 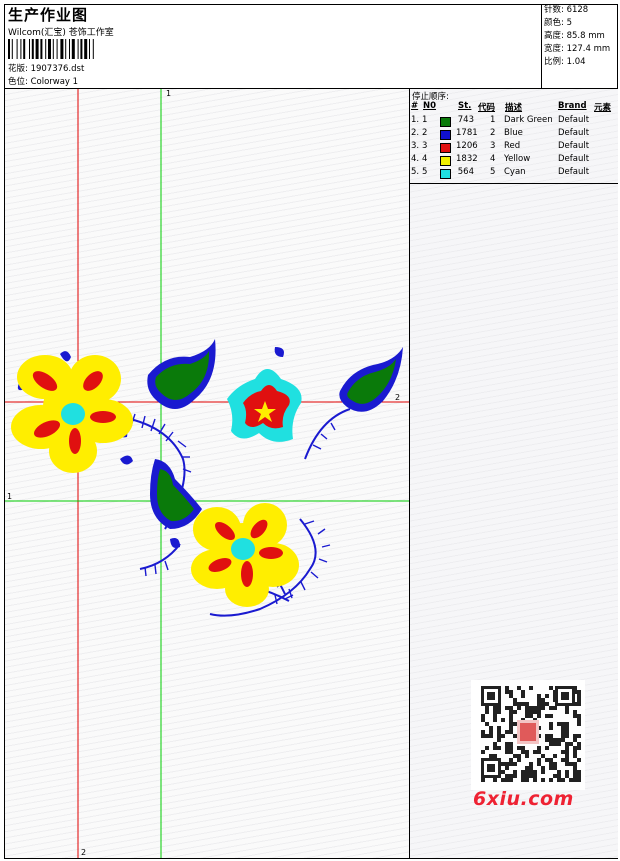 What do you see at coordinates (517, 159) in the screenshot?
I see `row-description: Yellow` at bounding box center [517, 159].